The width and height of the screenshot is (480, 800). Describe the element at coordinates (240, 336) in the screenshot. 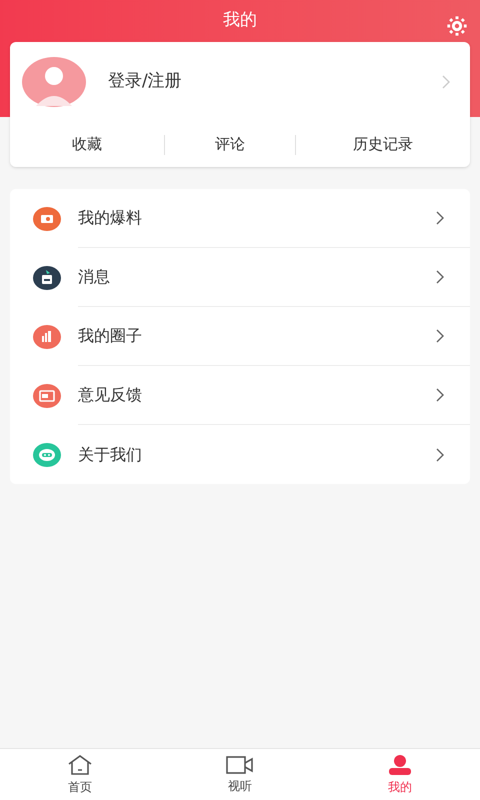

I see `menu-item: 我的圈子` at that location.